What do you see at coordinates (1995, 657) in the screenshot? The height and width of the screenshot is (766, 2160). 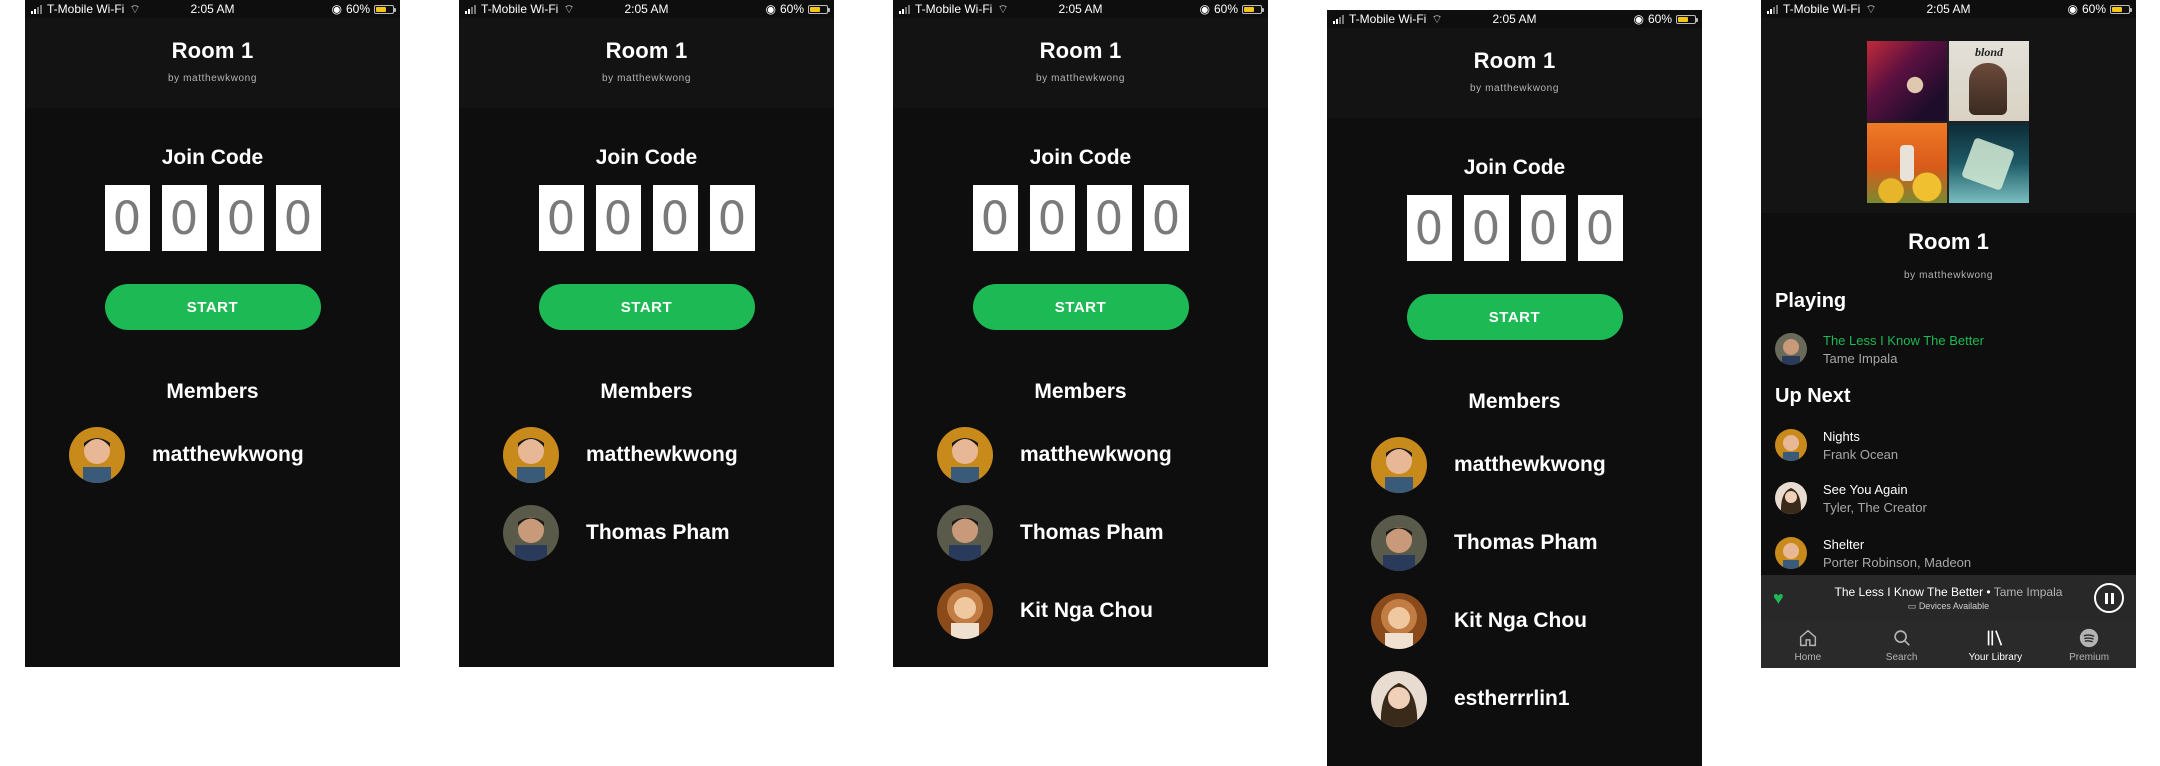 I see `tab-label: Your Library` at bounding box center [1995, 657].